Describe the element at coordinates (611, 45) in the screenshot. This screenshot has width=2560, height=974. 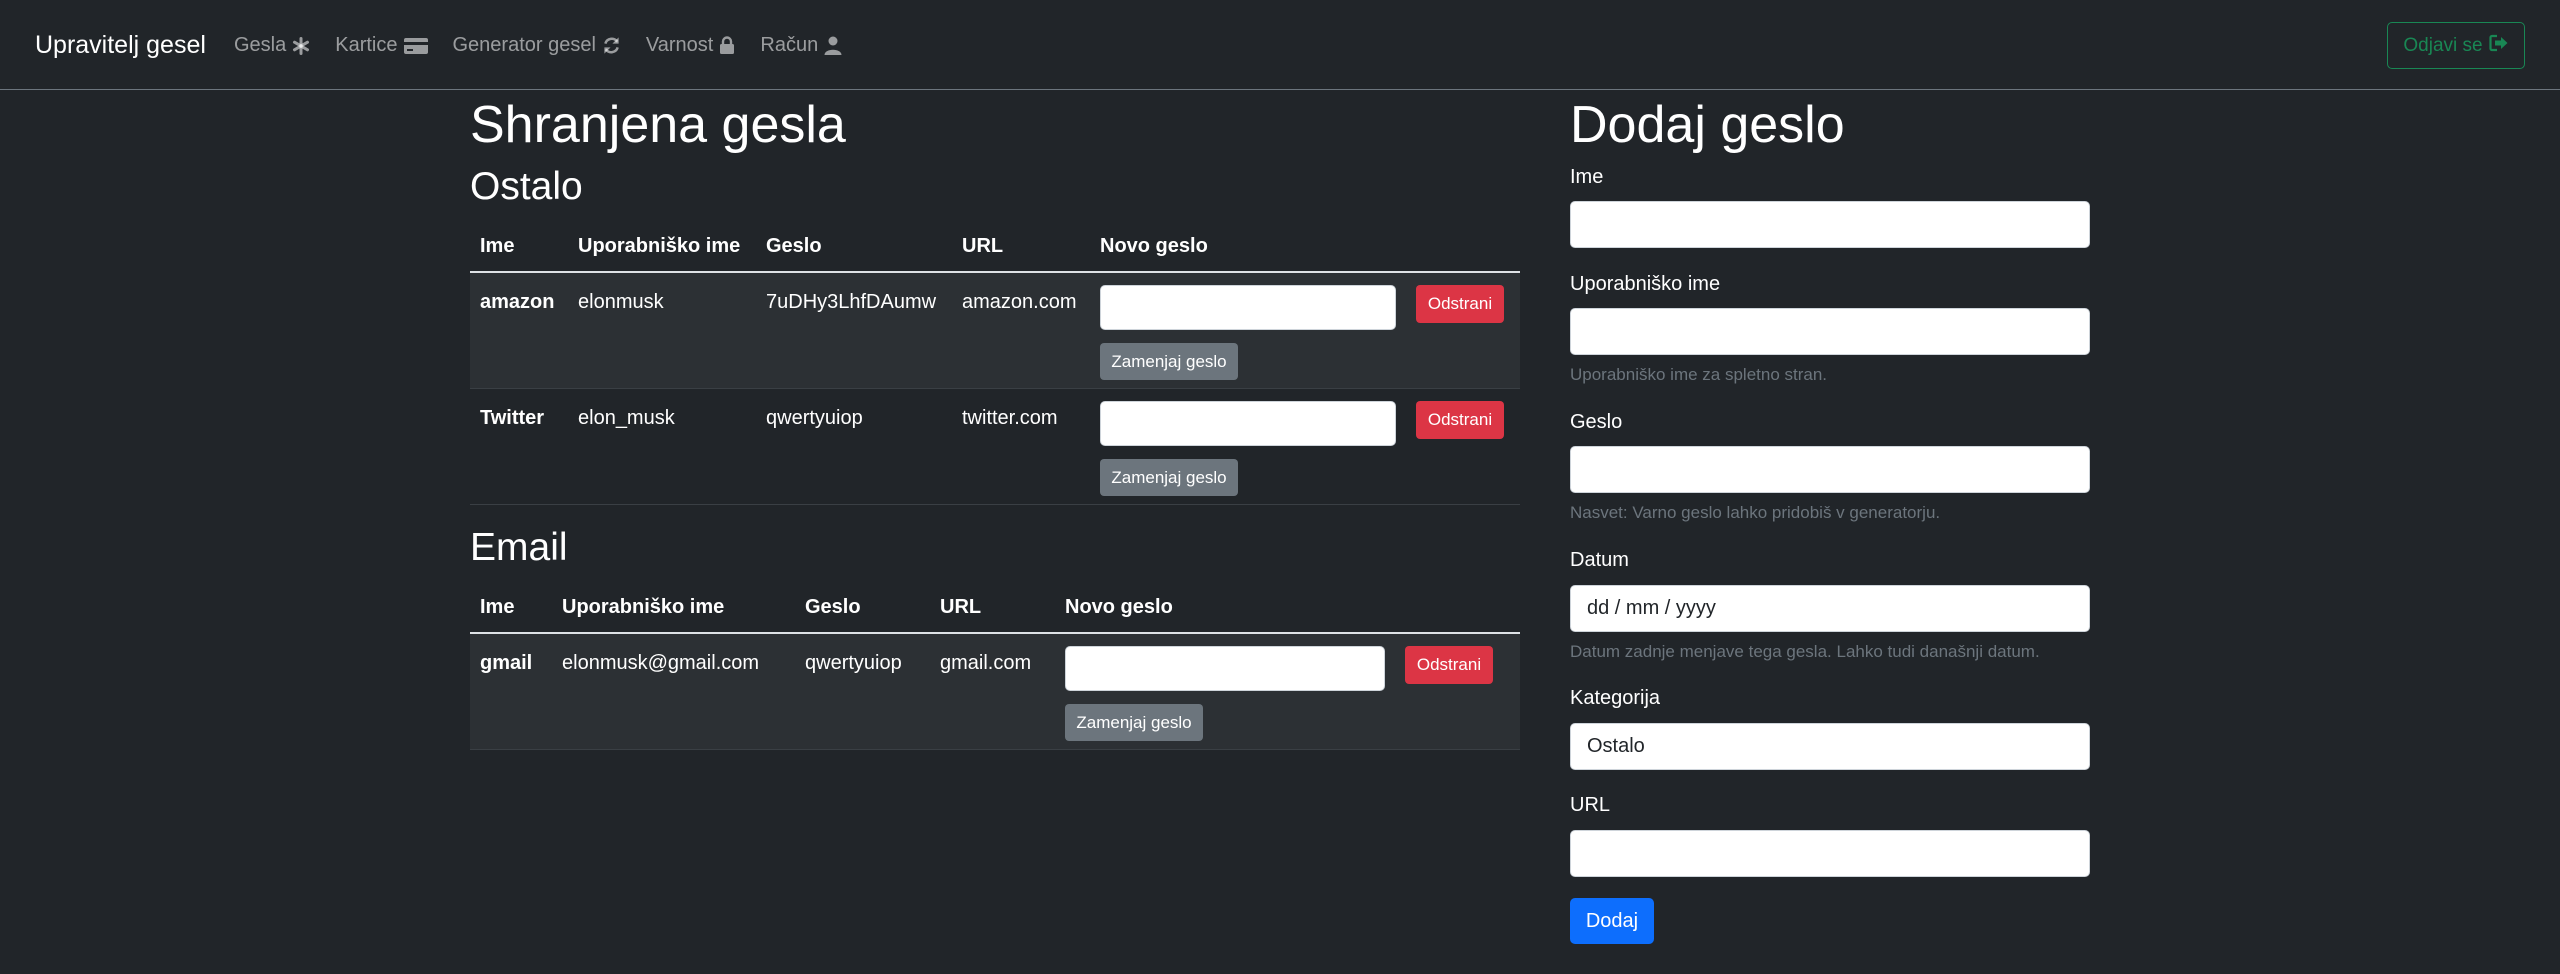
I see `refresh-icon` at that location.